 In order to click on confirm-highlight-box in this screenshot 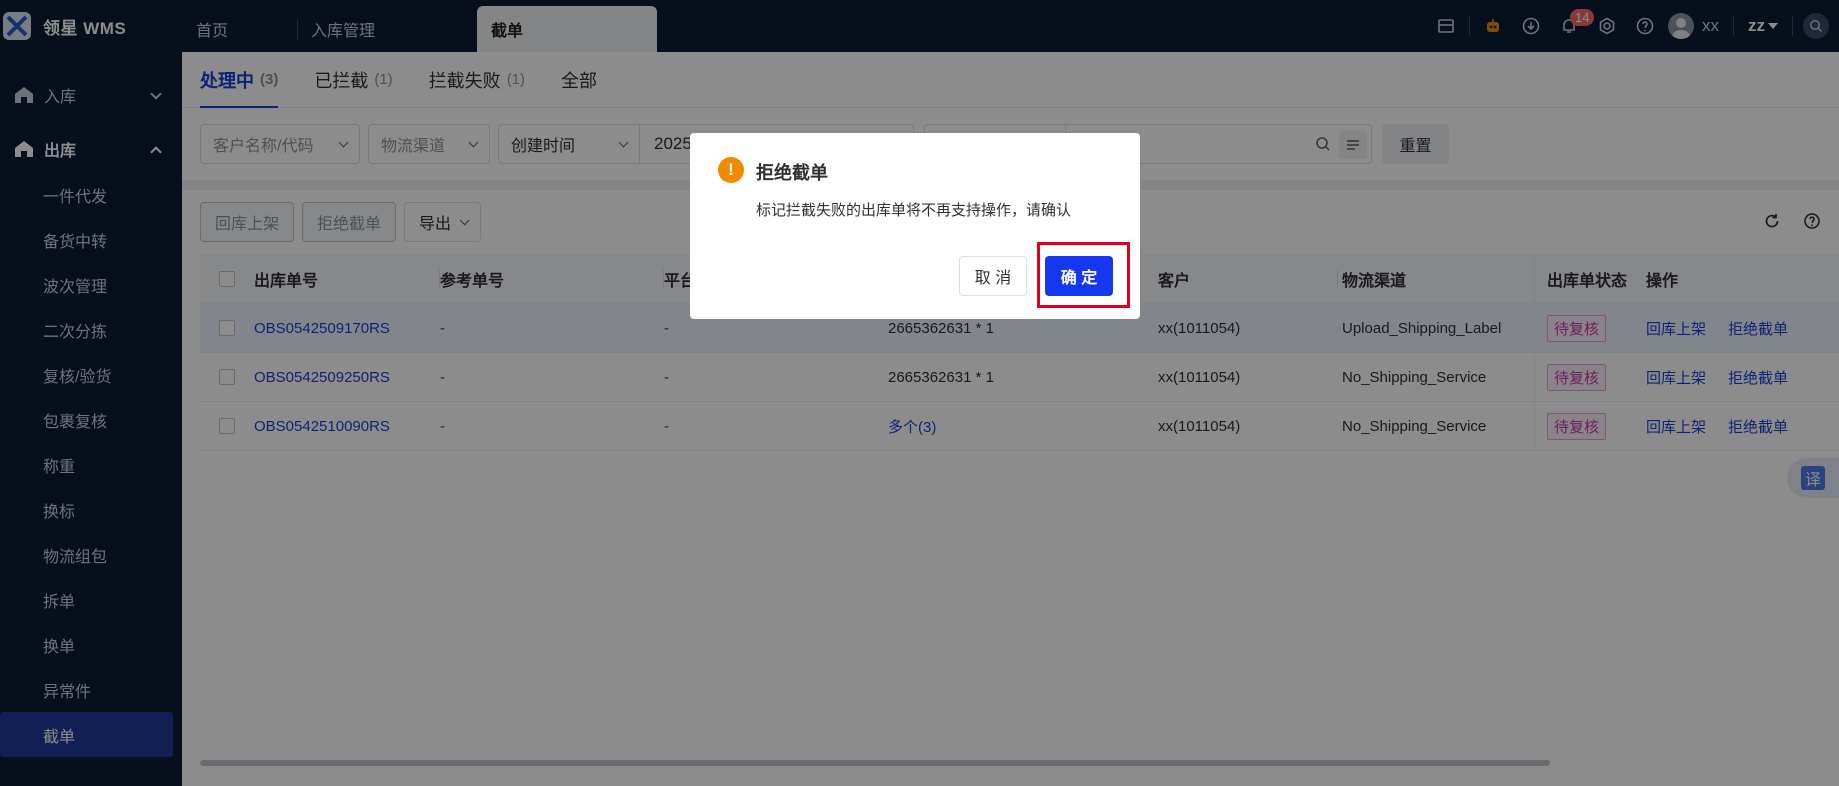, I will do `click(1083, 275)`.